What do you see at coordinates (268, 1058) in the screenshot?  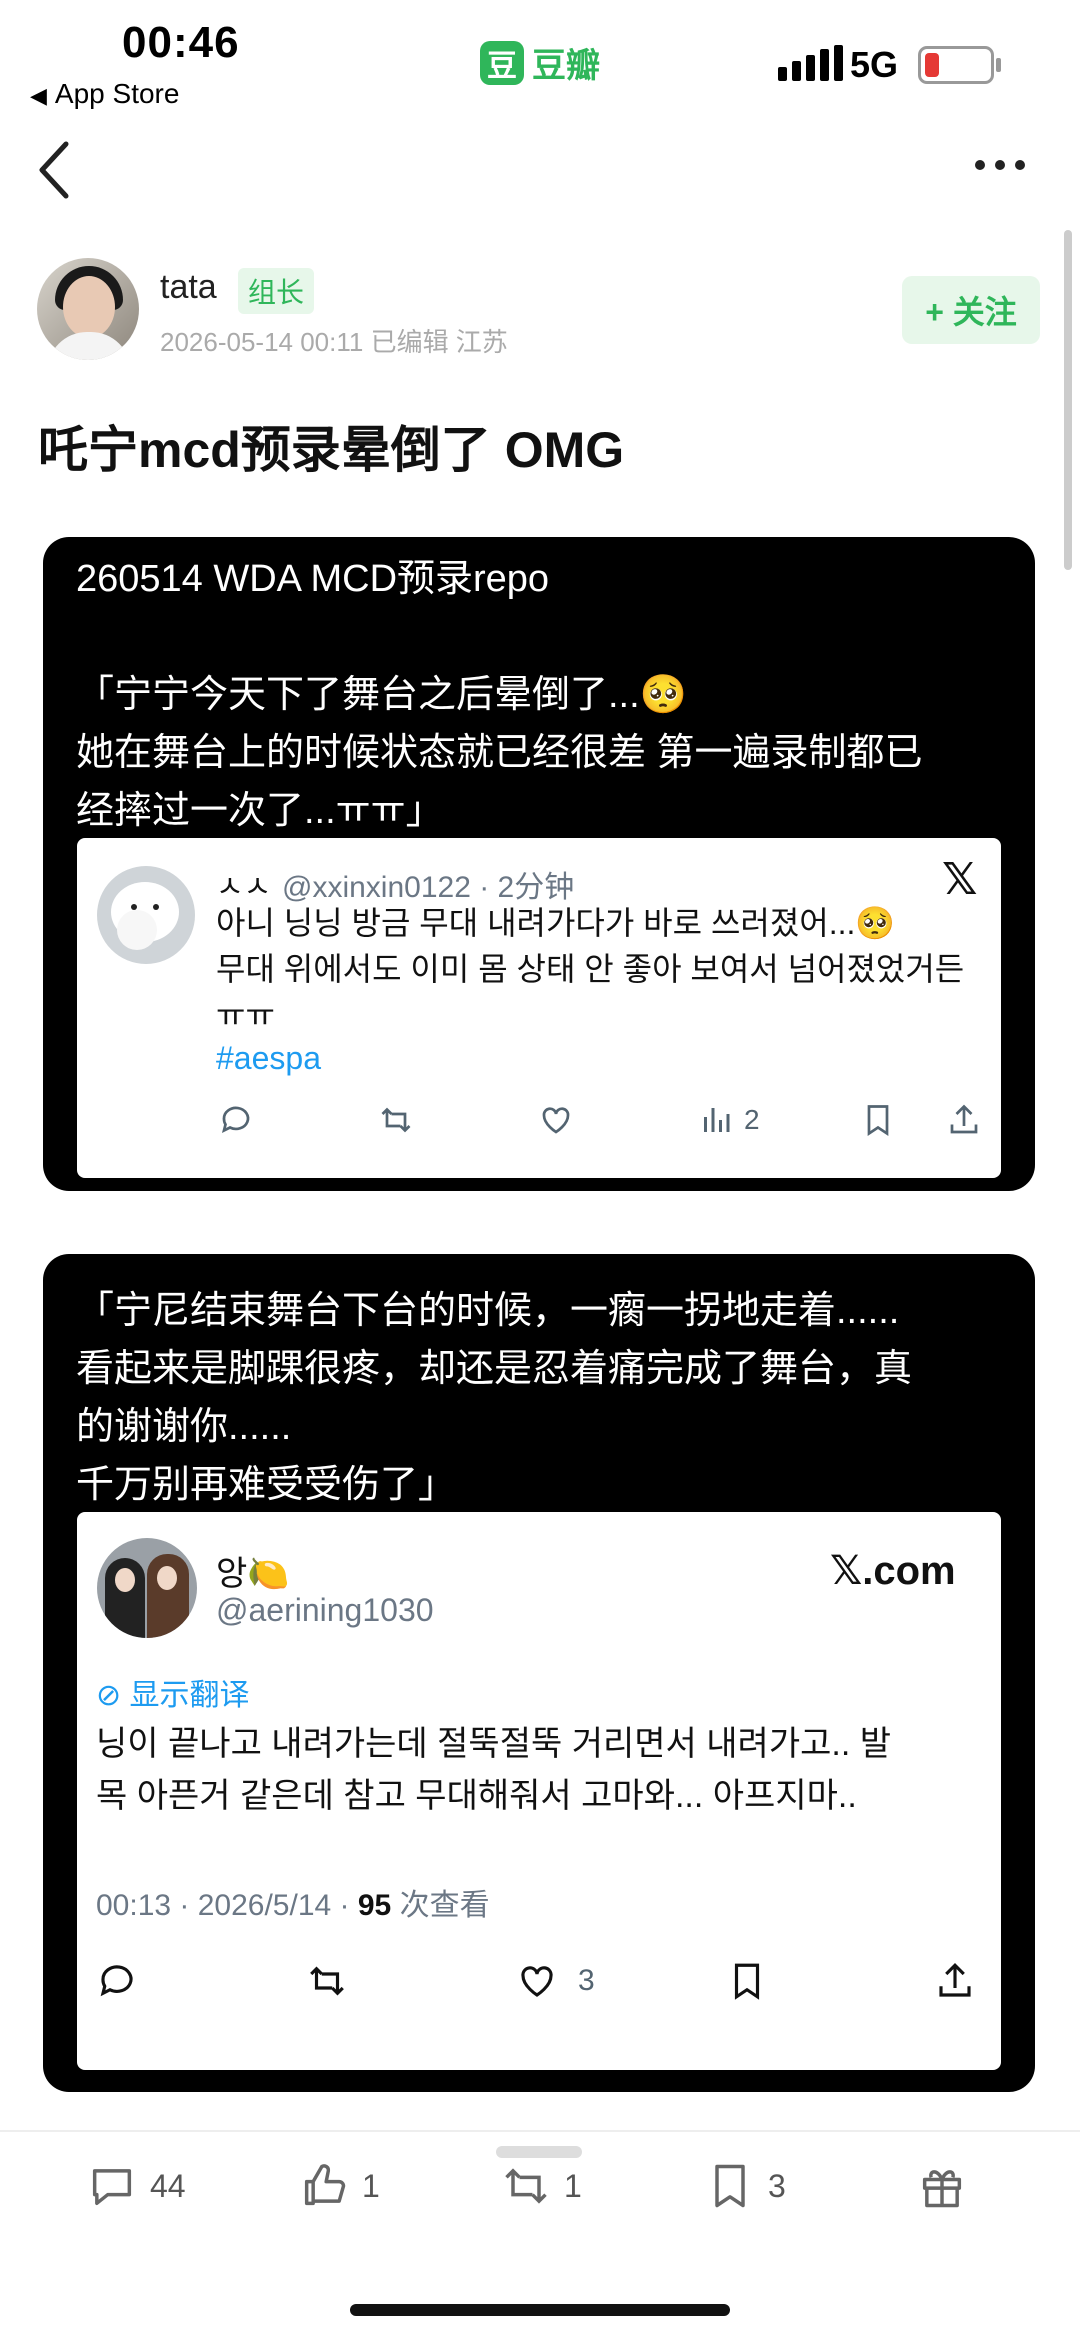 I see `tweet-1-hashtag: #aespa` at bounding box center [268, 1058].